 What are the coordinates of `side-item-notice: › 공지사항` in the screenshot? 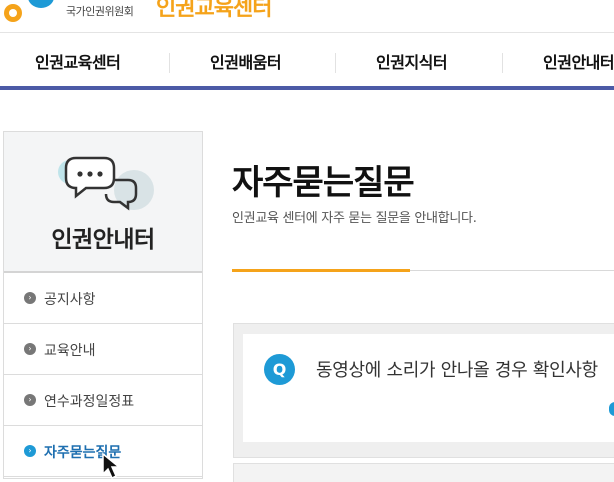 It's located at (103, 298).